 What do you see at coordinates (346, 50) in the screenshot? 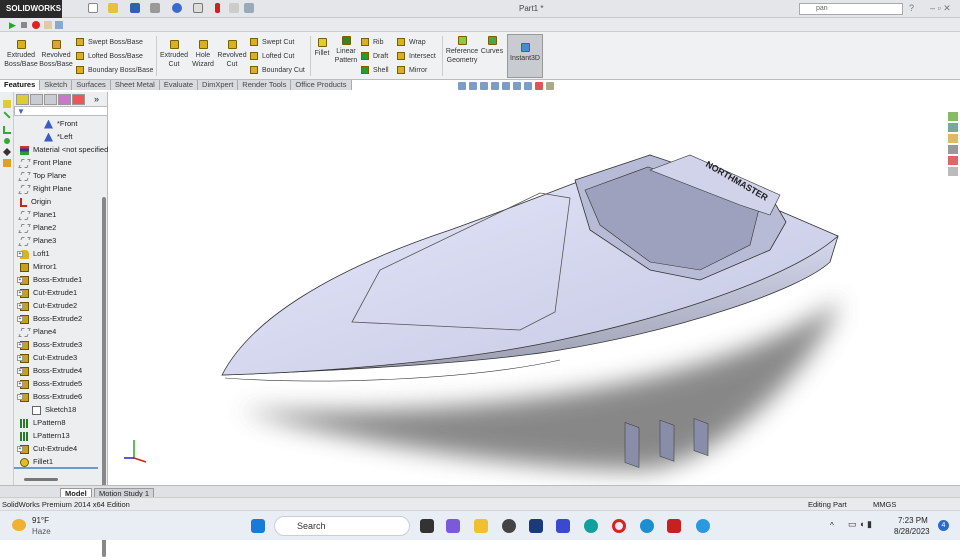
I see `linear-pattern-button: Linear Pattern` at bounding box center [346, 50].